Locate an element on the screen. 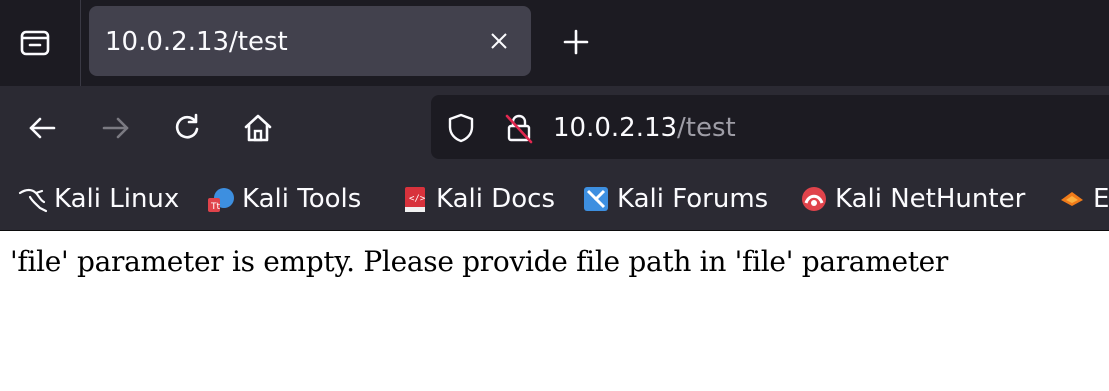 The height and width of the screenshot is (391, 1109). reload-icon is located at coordinates (187, 128).